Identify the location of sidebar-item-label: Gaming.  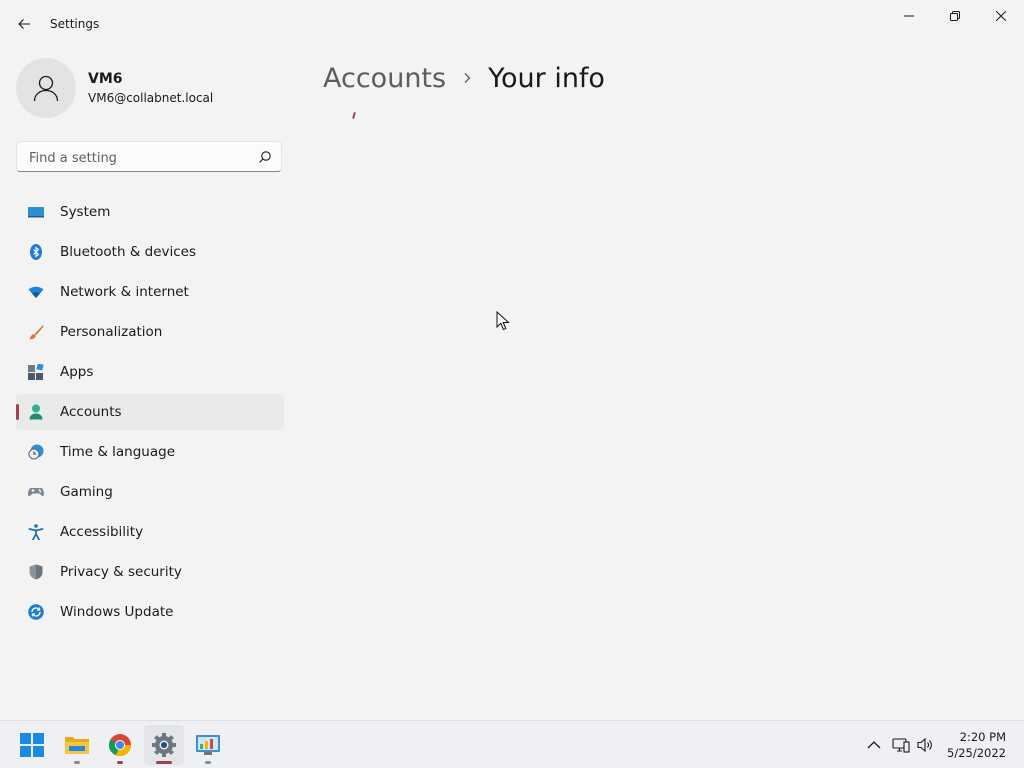
(86, 492).